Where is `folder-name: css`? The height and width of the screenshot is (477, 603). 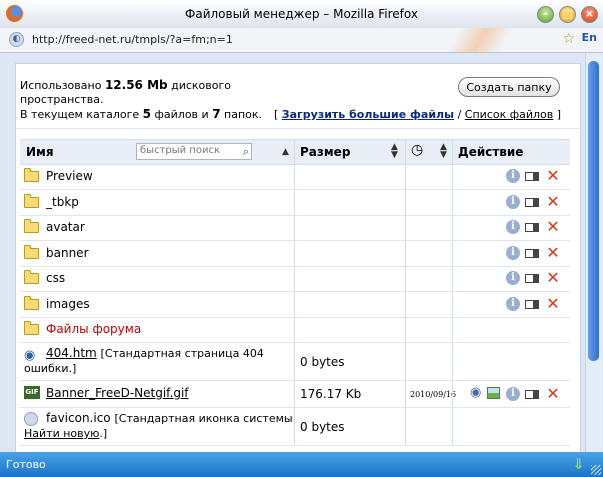
folder-name: css is located at coordinates (55, 278).